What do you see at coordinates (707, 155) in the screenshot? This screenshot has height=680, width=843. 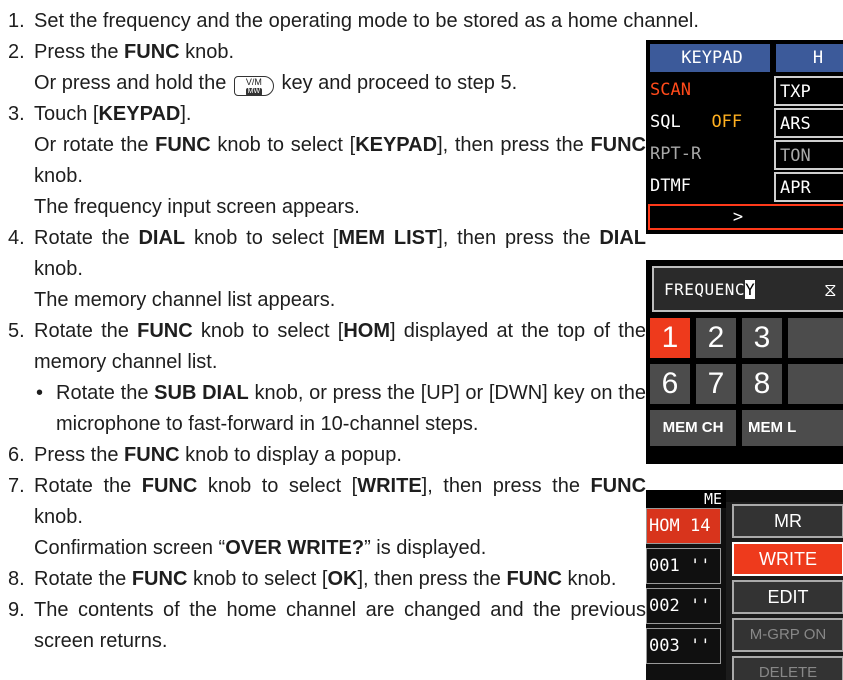 I see `rpt-r-menu-item: RPT-R` at bounding box center [707, 155].